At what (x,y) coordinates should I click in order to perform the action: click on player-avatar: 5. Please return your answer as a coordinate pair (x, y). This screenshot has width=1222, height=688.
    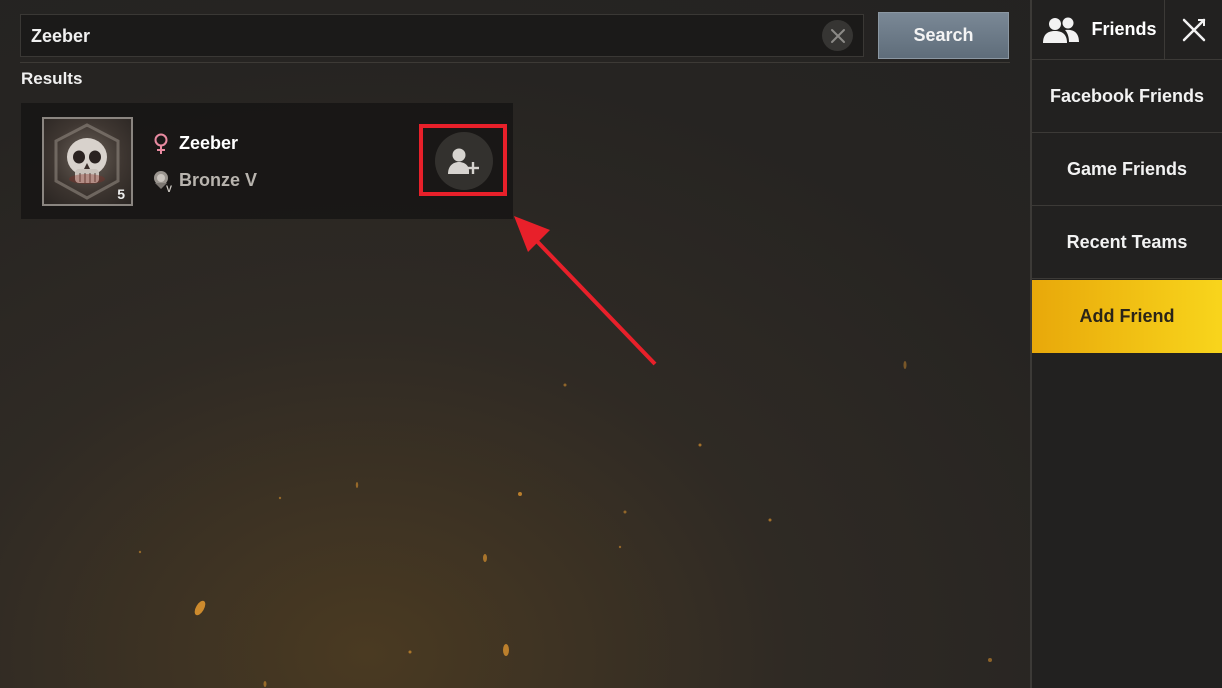
    Looking at the image, I should click on (87, 161).